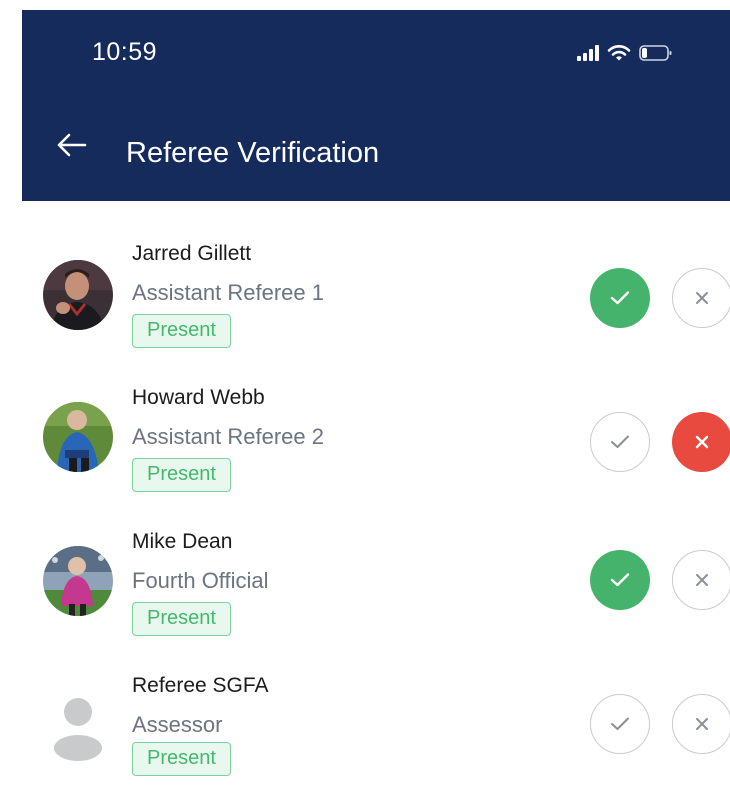  Describe the element at coordinates (655, 53) in the screenshot. I see `battery-icon` at that location.